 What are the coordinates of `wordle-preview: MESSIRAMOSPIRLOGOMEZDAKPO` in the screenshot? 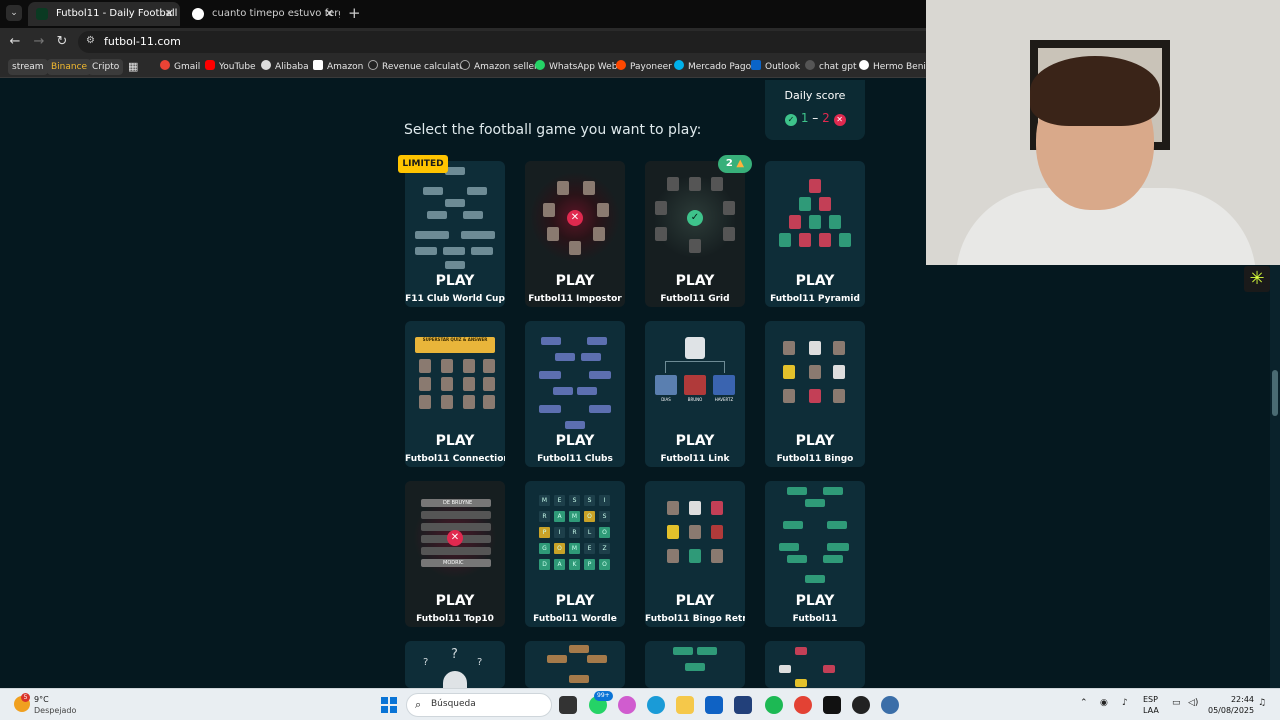 It's located at (575, 535).